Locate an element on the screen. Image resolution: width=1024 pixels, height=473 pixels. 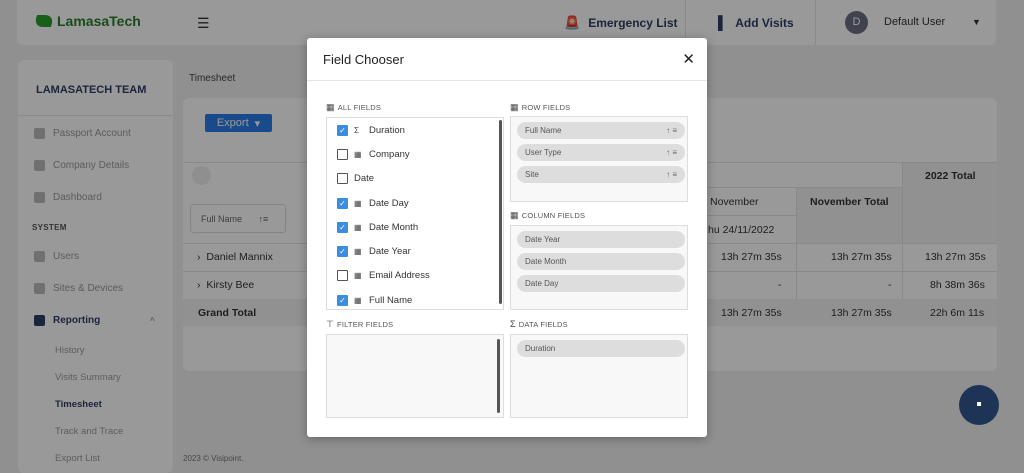
row-fields-area: Full Name ↑ ≡ User Type ↑ ≡ Site ↑ ≡ is located at coordinates (599, 159).